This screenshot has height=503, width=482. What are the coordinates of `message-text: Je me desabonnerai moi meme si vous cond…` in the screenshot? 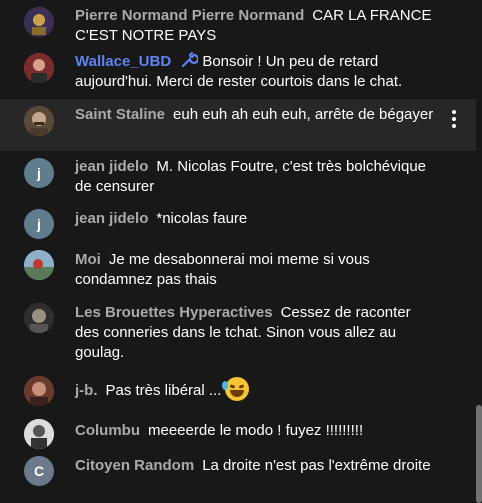 It's located at (222, 269).